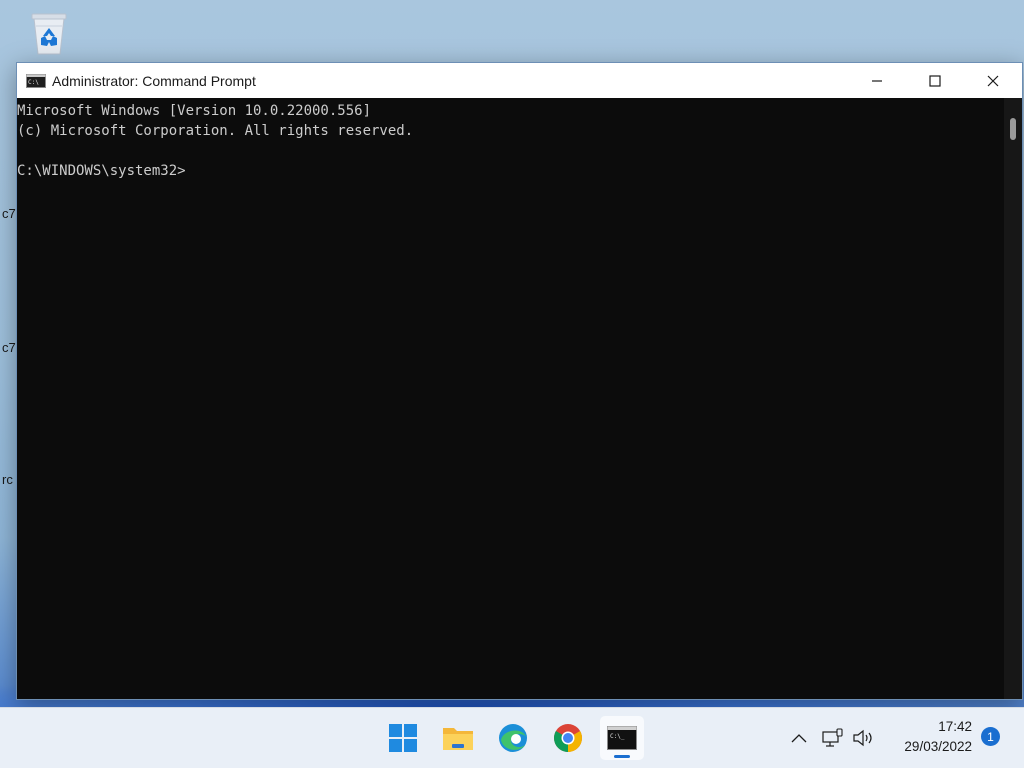 The width and height of the screenshot is (1024, 768). What do you see at coordinates (927, 737) in the screenshot?
I see `clock: 17:42 29/03/2022` at bounding box center [927, 737].